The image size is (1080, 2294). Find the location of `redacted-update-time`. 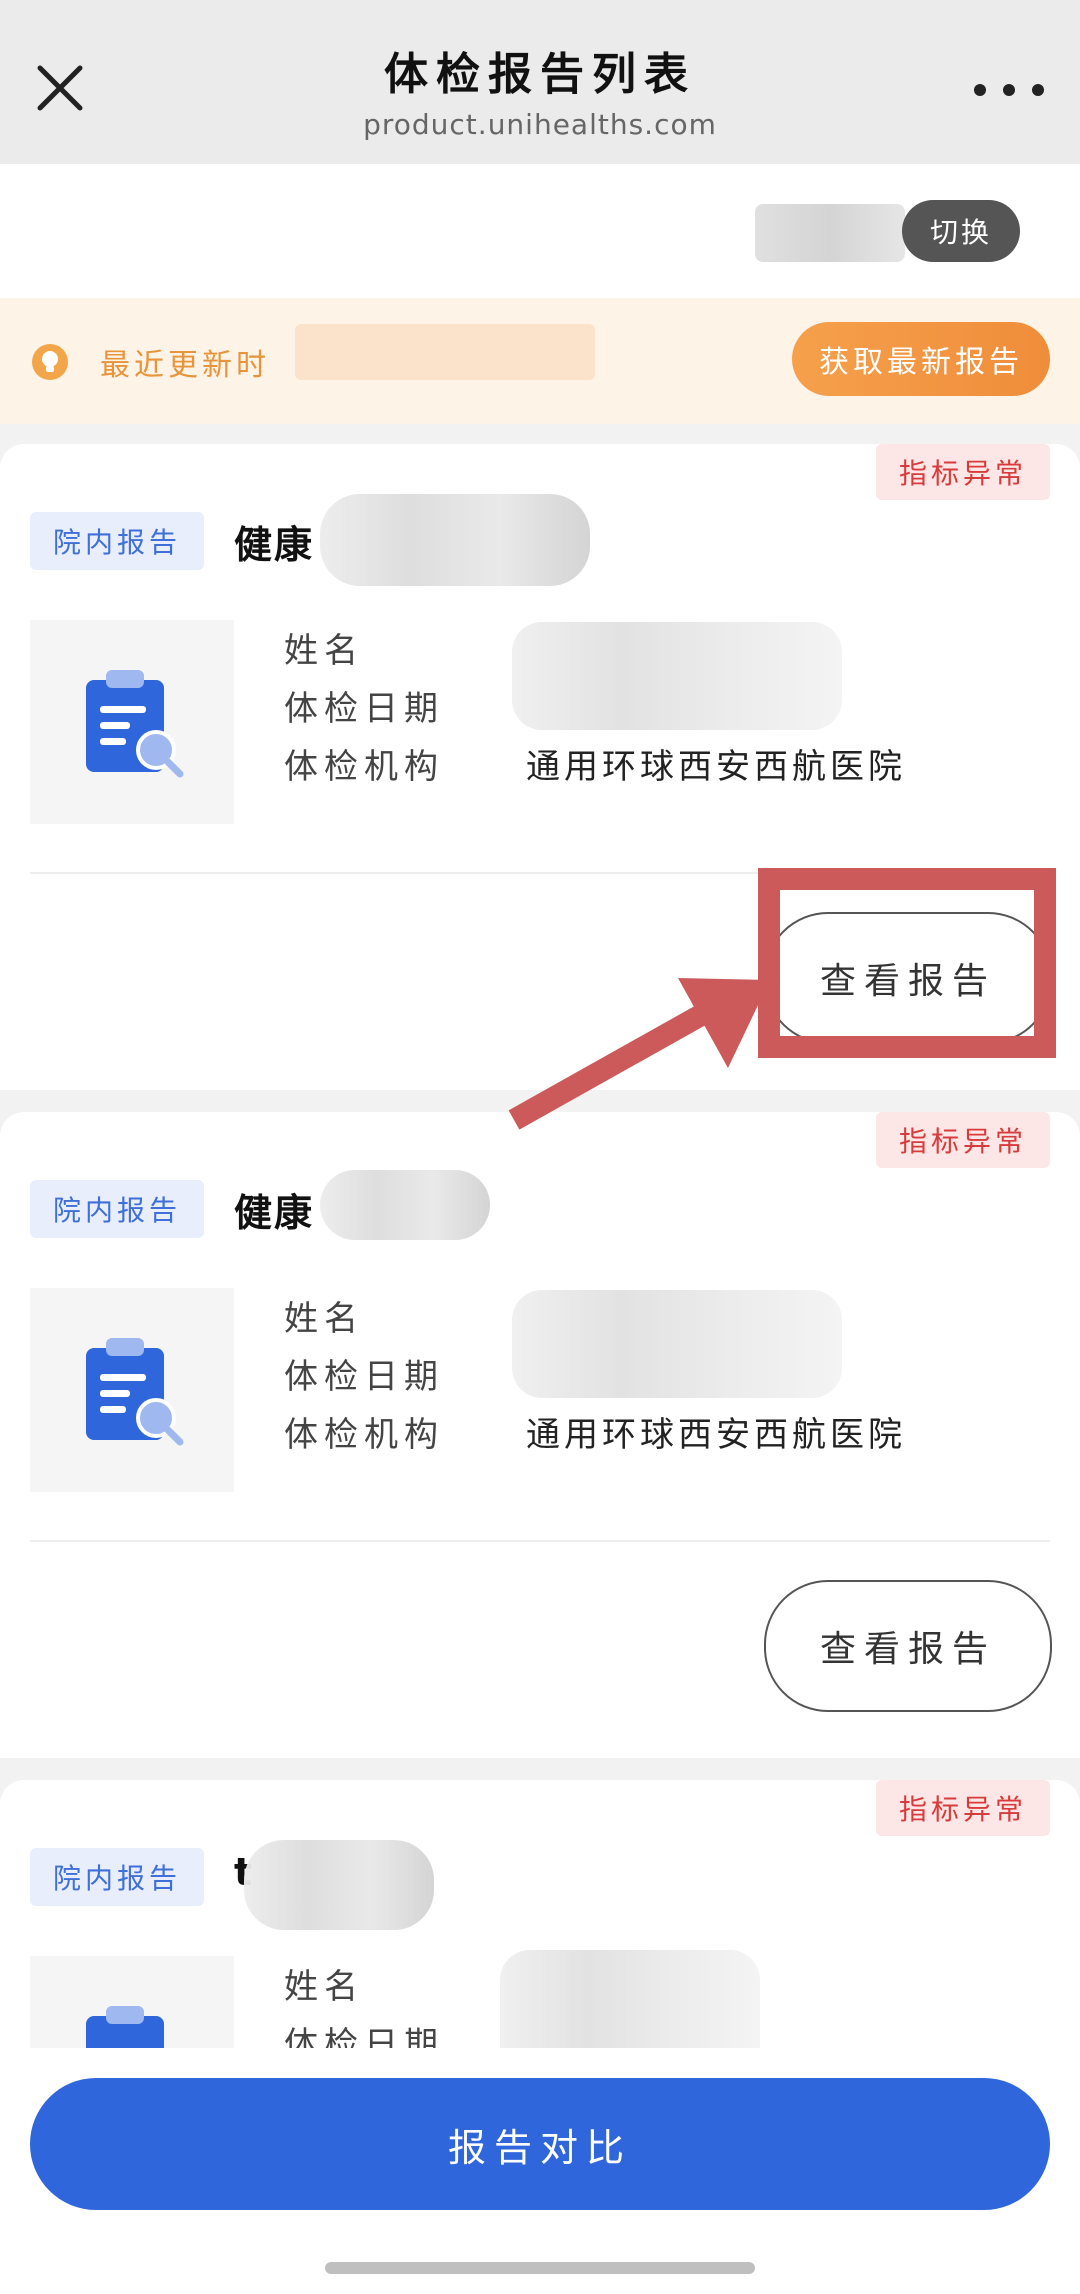

redacted-update-time is located at coordinates (445, 352).